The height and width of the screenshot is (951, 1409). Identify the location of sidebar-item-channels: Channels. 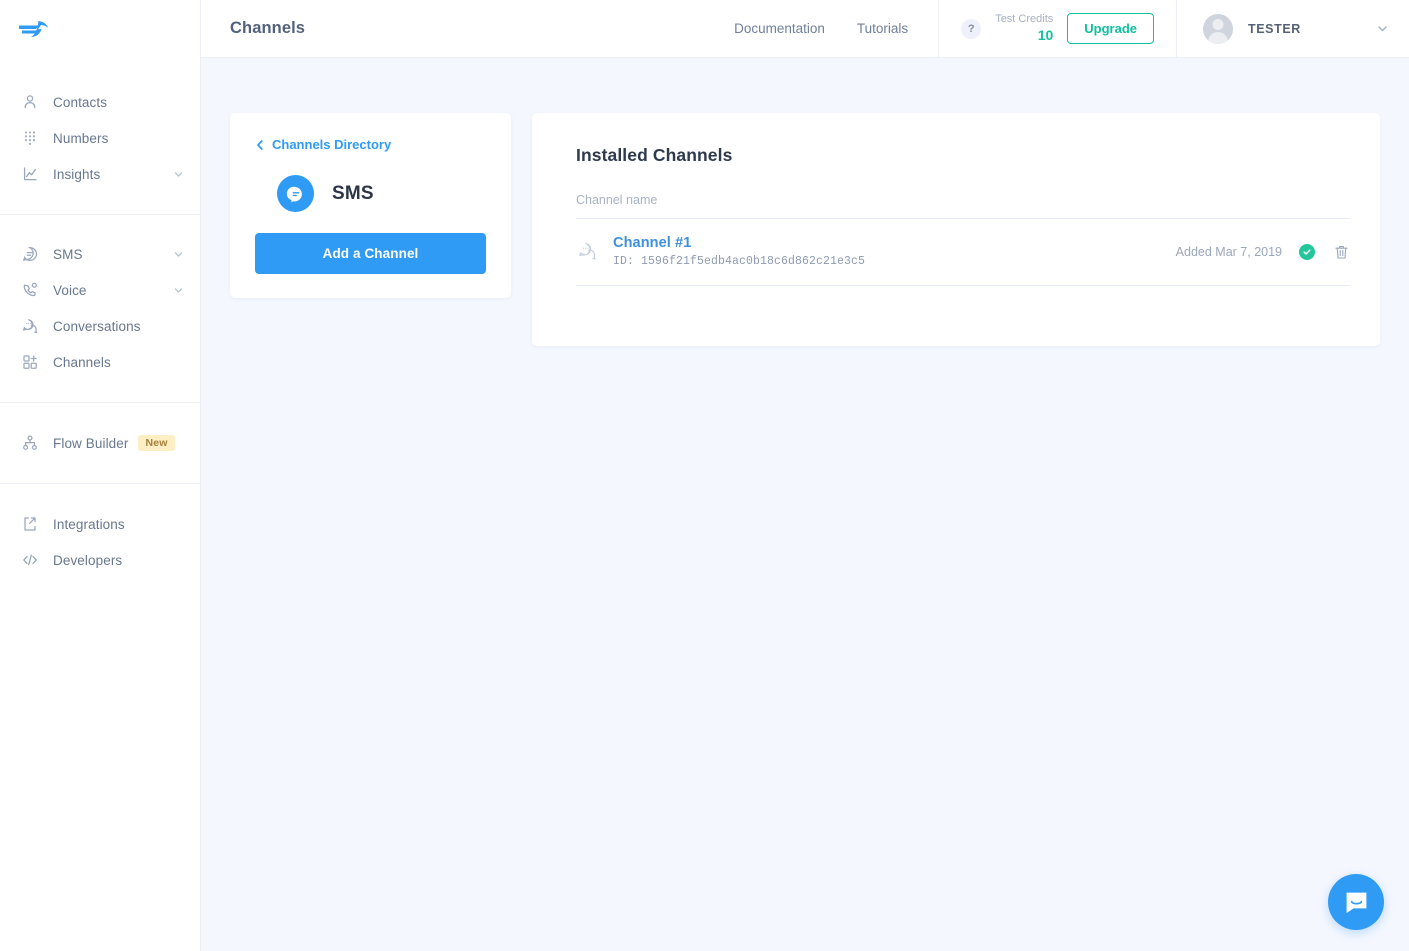
(100, 362).